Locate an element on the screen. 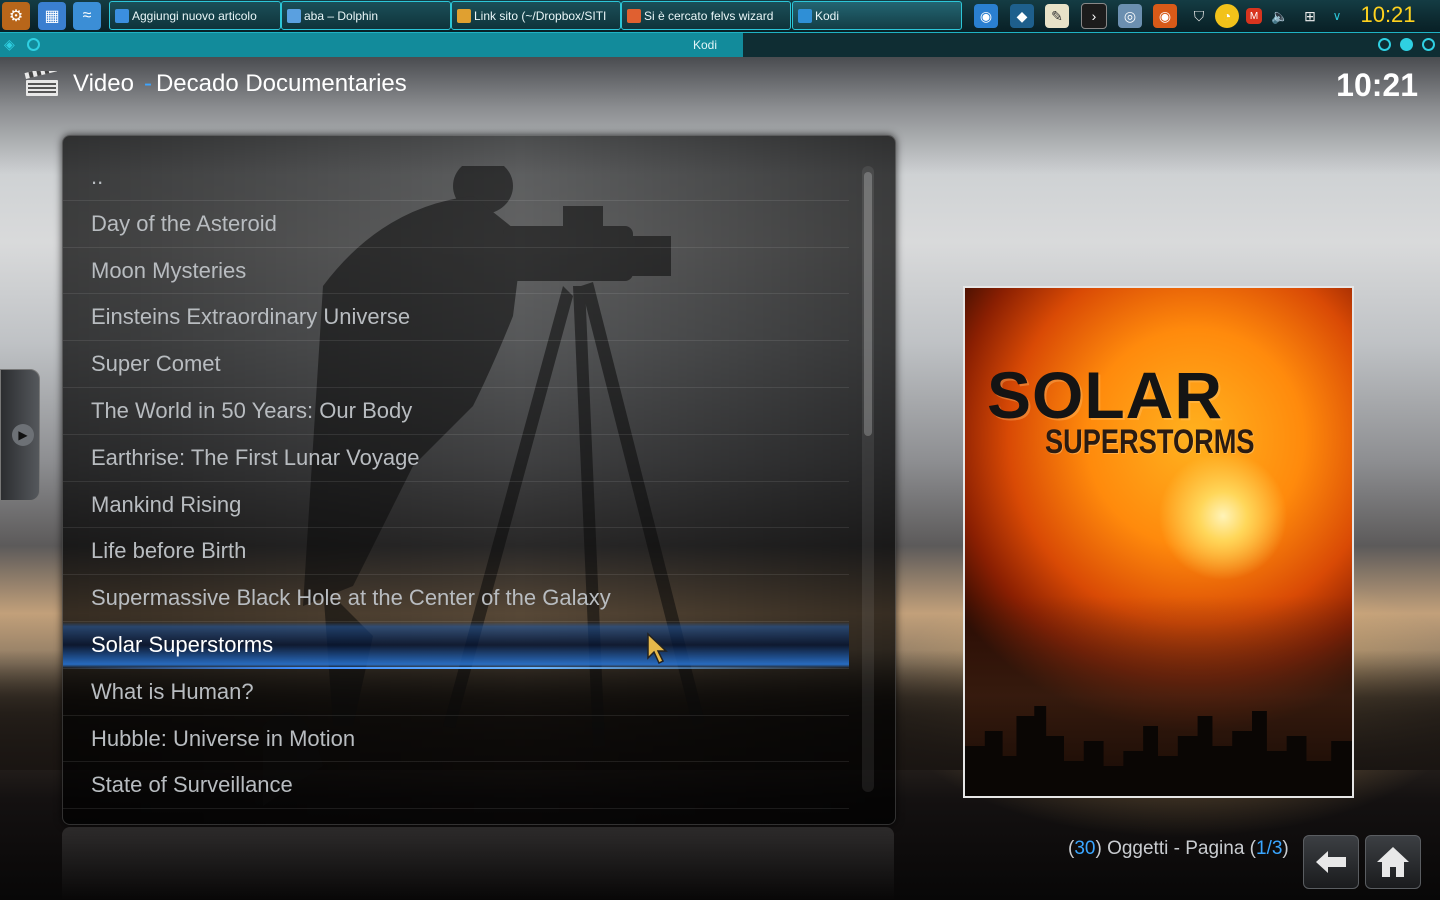 The width and height of the screenshot is (1440, 900). tray-kodi: ◆ is located at coordinates (1022, 16).